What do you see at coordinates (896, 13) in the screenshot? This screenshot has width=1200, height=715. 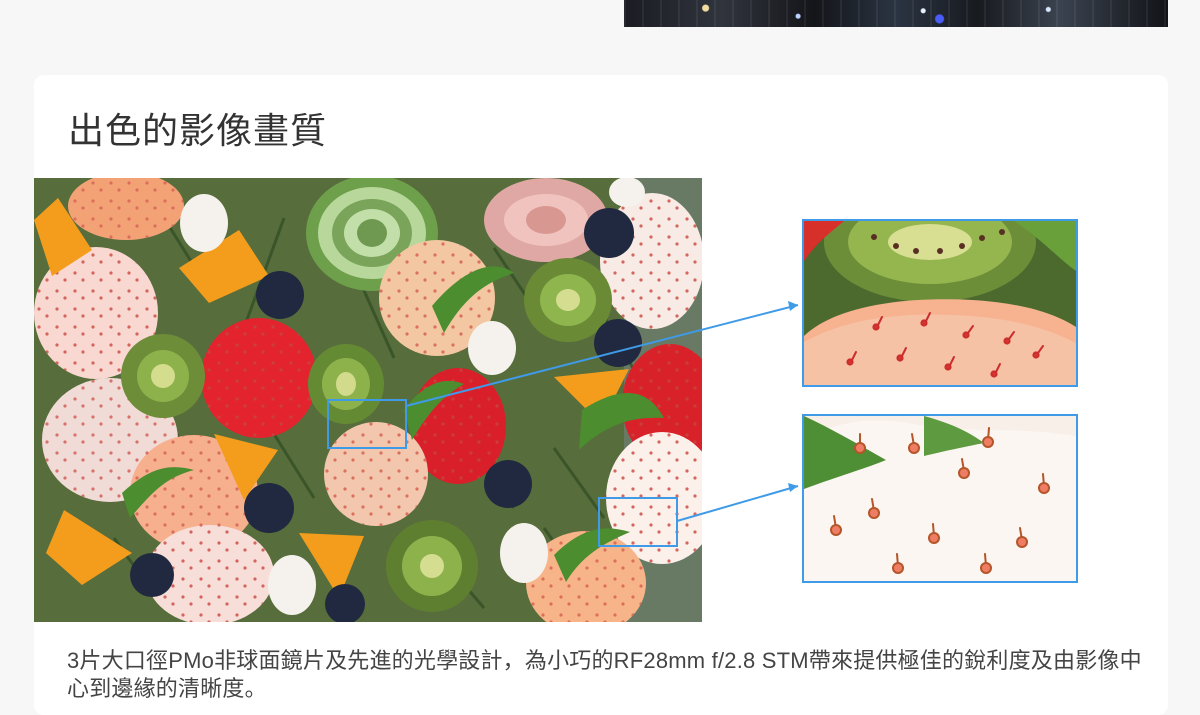 I see `city-night-photo` at bounding box center [896, 13].